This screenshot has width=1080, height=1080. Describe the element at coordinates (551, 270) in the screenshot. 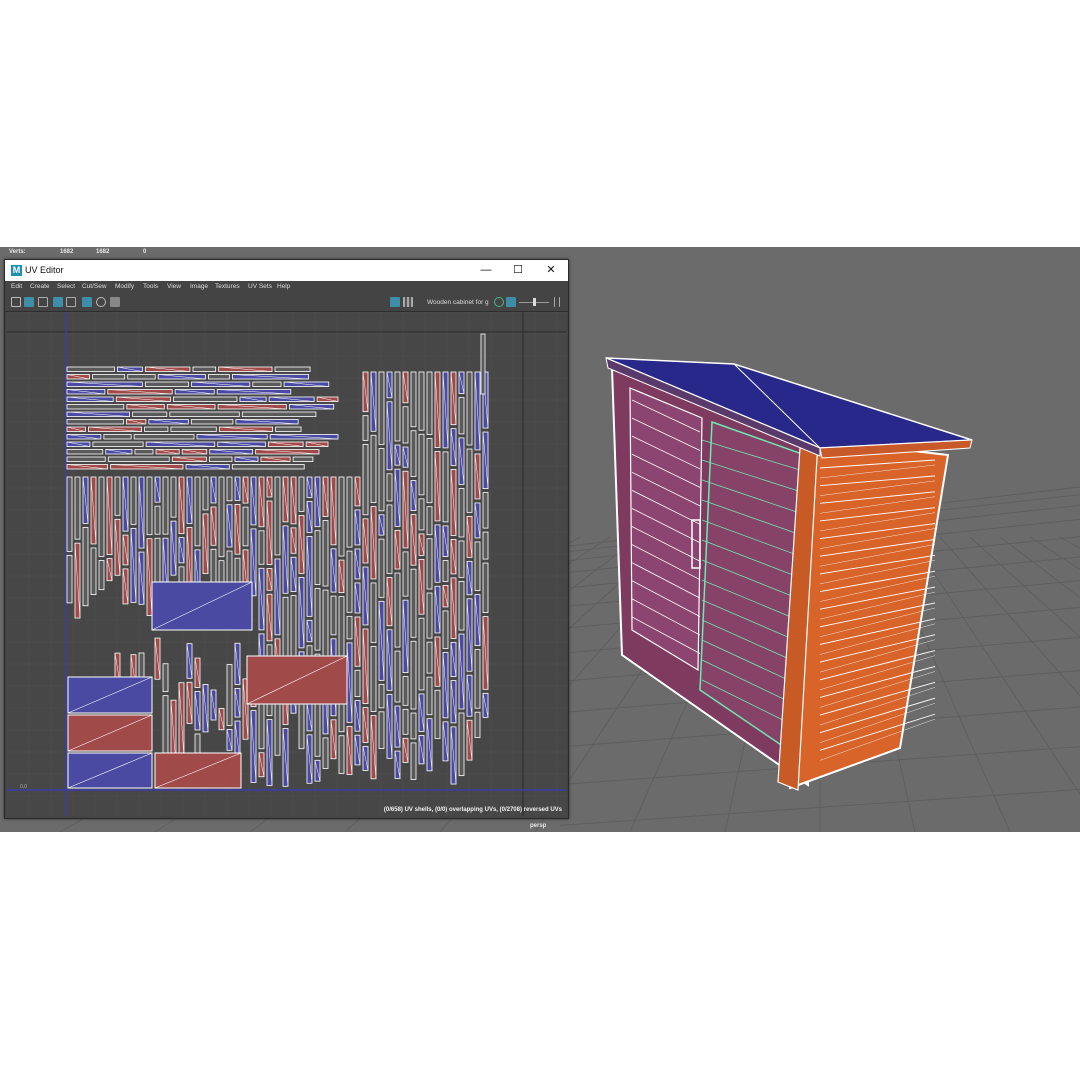

I see `close-button: ✕` at that location.